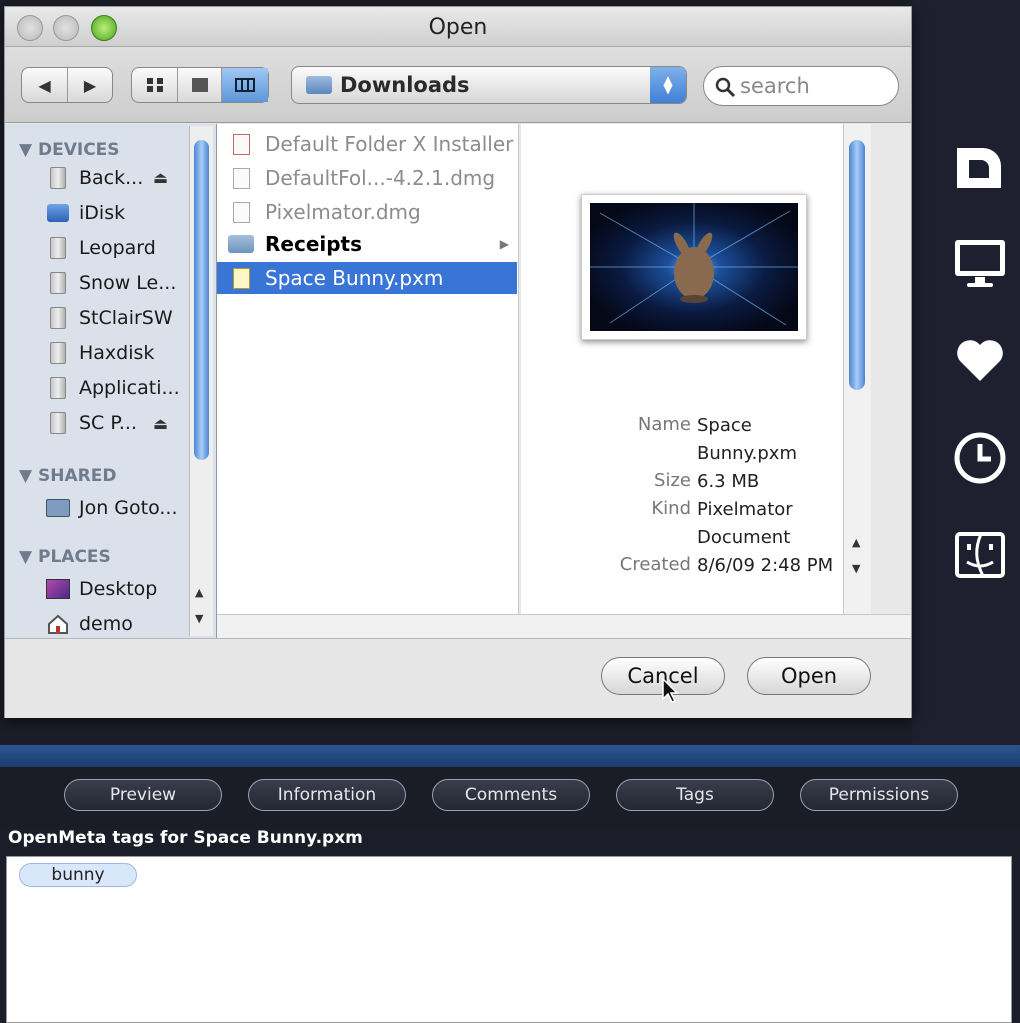  Describe the element at coordinates (564, 626) in the screenshot. I see `horizontal-scrollbar` at that location.